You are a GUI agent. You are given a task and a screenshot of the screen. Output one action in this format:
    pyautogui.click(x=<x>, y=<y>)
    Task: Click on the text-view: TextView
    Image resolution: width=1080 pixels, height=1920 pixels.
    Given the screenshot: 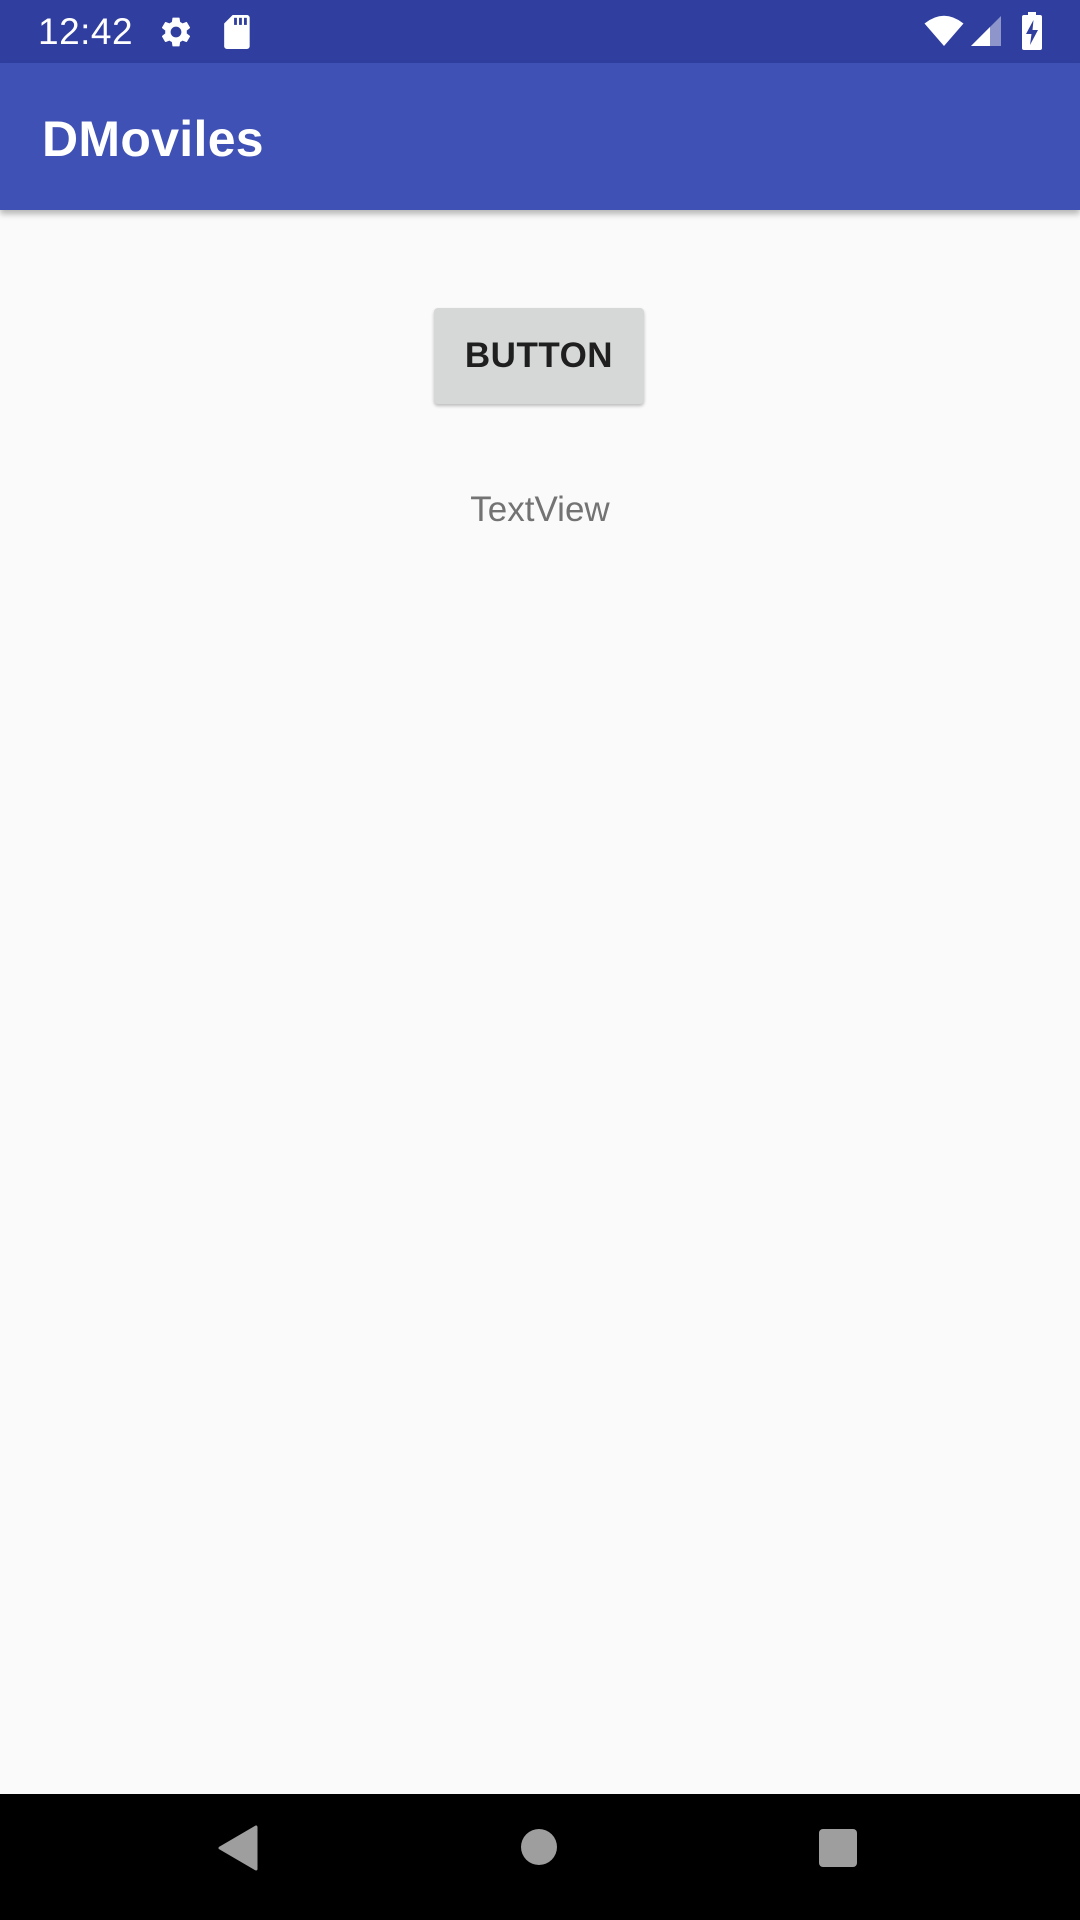 What is the action you would take?
    pyautogui.click(x=540, y=509)
    